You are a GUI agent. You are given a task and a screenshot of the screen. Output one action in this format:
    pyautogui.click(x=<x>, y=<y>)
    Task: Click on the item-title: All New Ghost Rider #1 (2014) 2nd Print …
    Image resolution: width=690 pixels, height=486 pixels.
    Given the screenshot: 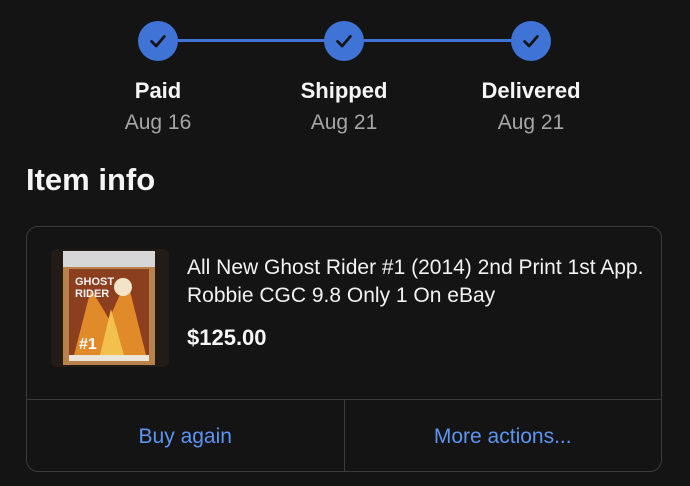 What is the action you would take?
    pyautogui.click(x=417, y=282)
    